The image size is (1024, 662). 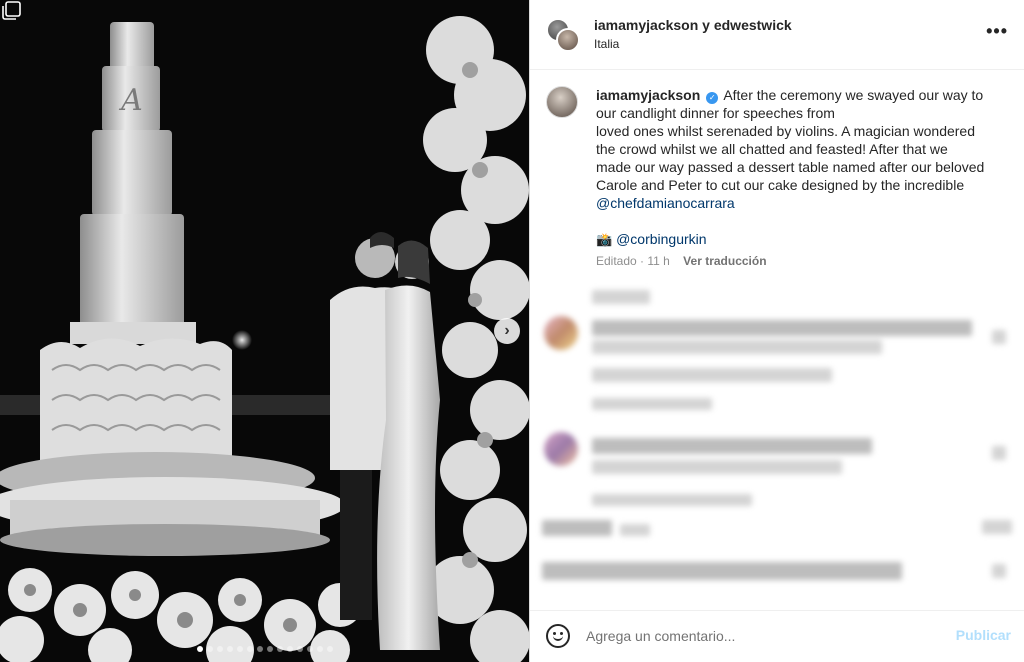 I want to click on multiple-photos-icon, so click(x=11, y=10).